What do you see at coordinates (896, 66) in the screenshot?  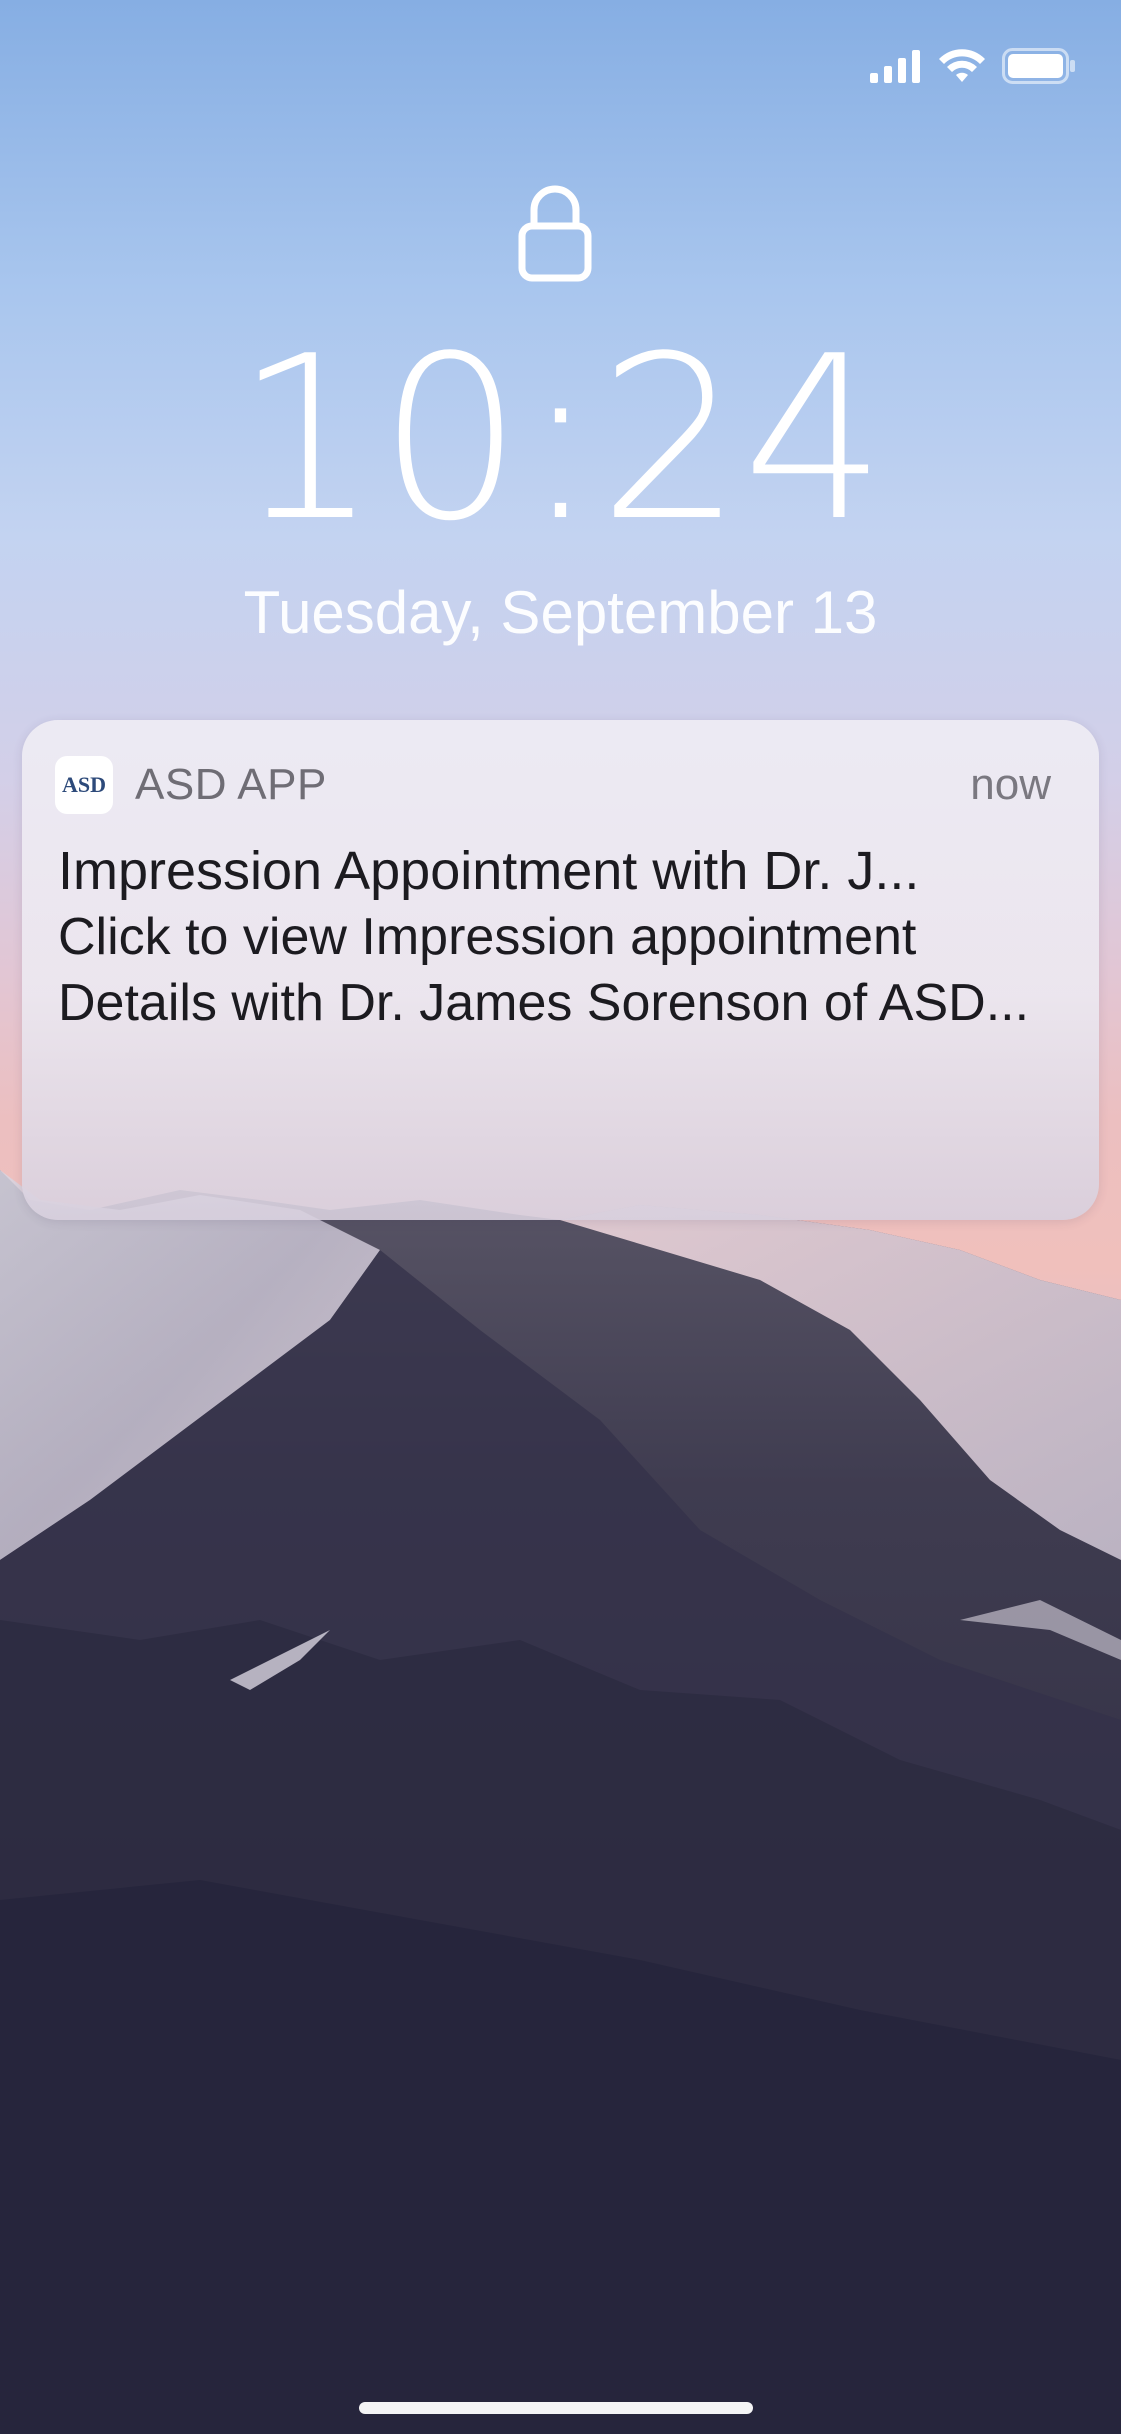 I see `cellular-signal-icon` at bounding box center [896, 66].